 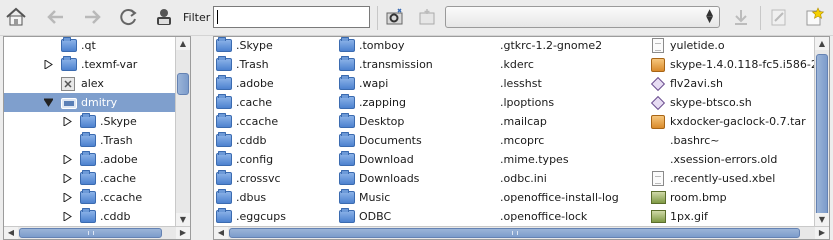 What do you see at coordinates (241, 197) in the screenshot?
I see `folder-item: .dbus` at bounding box center [241, 197].